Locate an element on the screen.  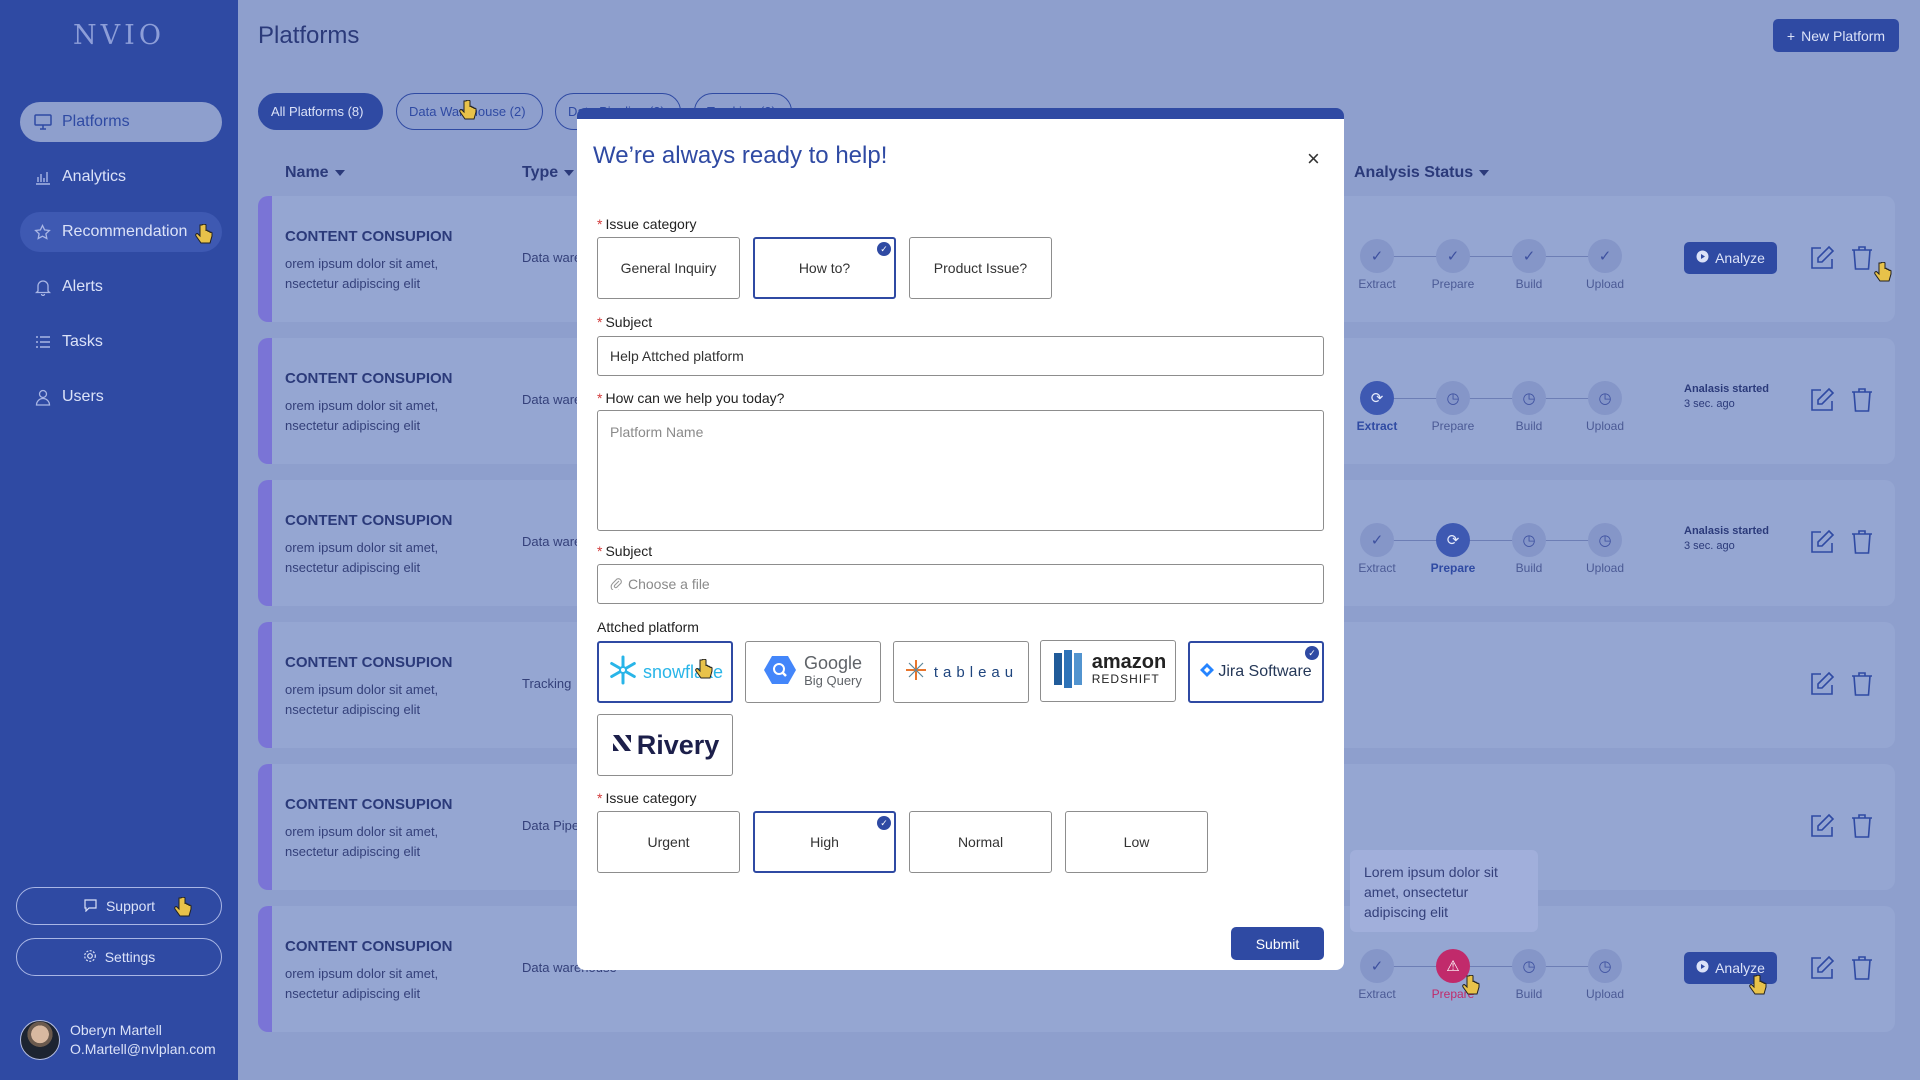
issue-option-general-inquiry: General Inquiry is located at coordinates (668, 268).